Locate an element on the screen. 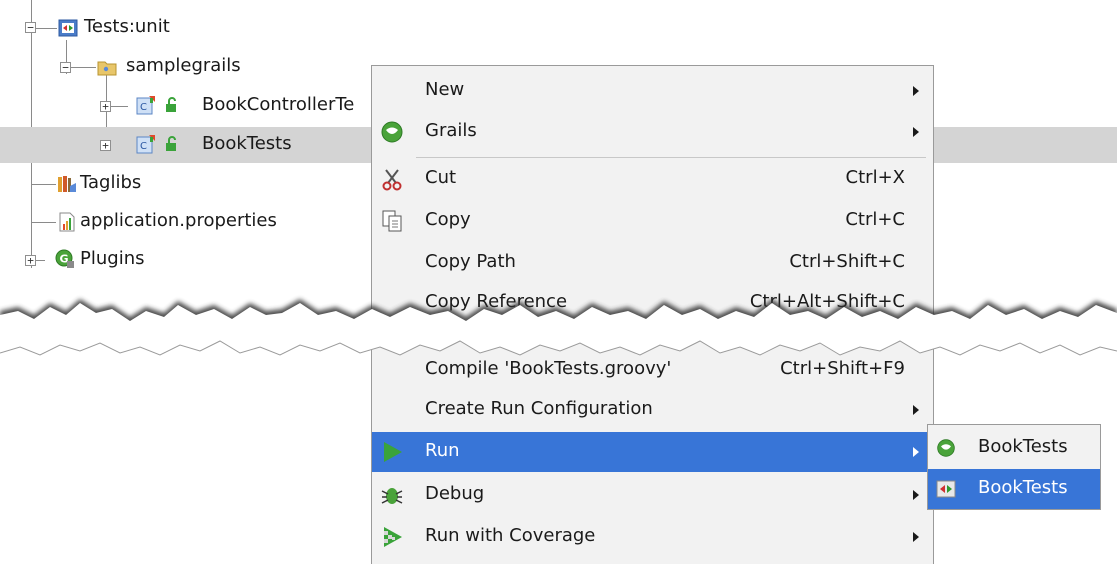  tree-item-label: Plugins is located at coordinates (112, 258).